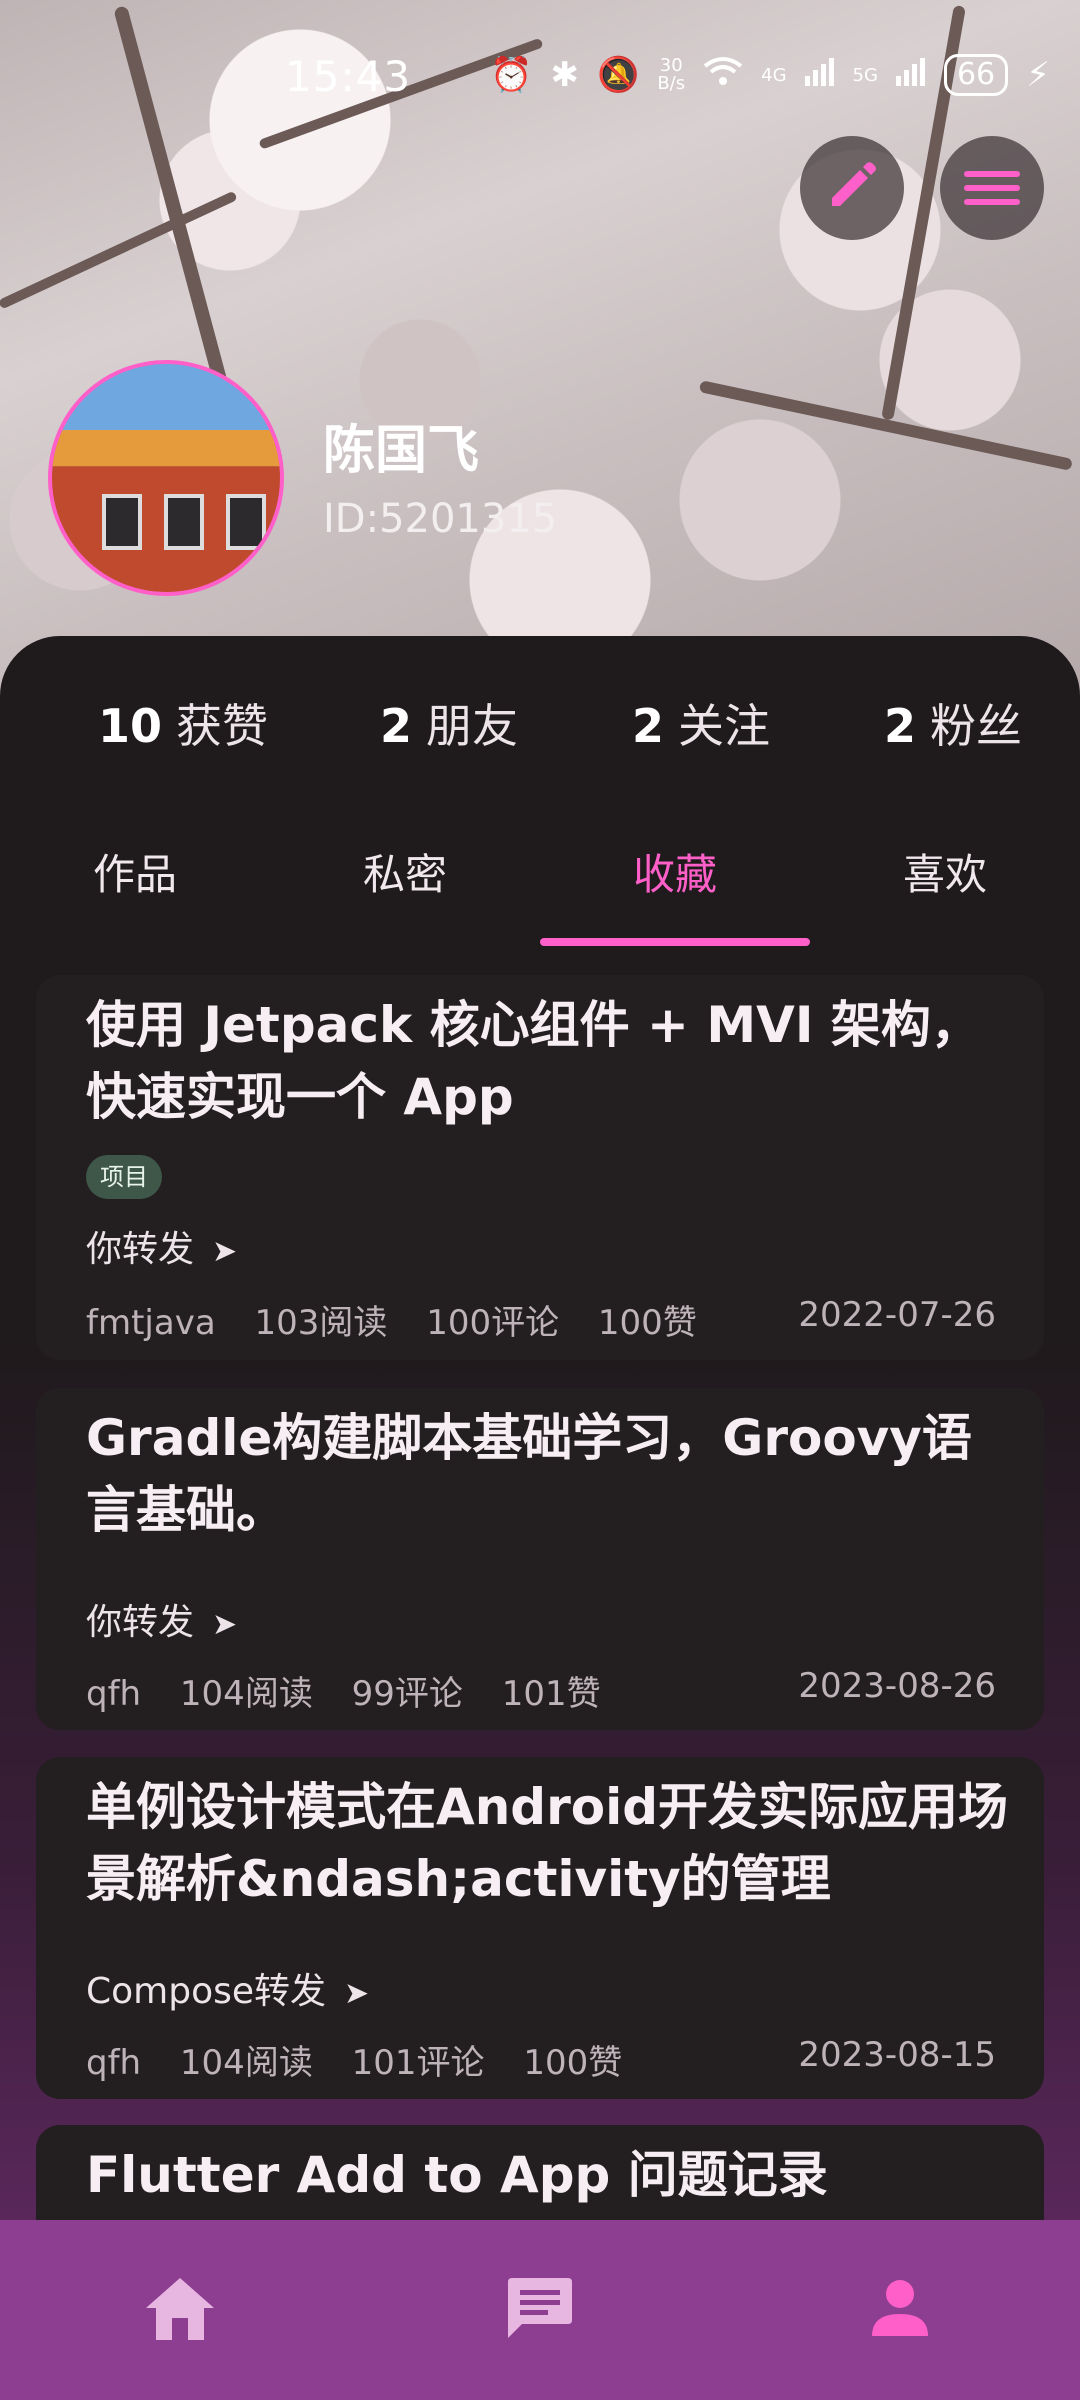  I want to click on content-tabs: 作品 私密 收藏 喜欢, so click(540, 895).